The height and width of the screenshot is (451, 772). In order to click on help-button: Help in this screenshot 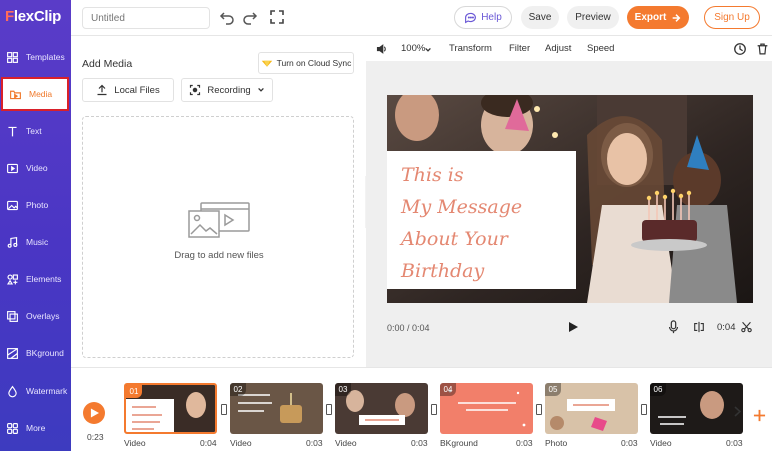, I will do `click(483, 17)`.